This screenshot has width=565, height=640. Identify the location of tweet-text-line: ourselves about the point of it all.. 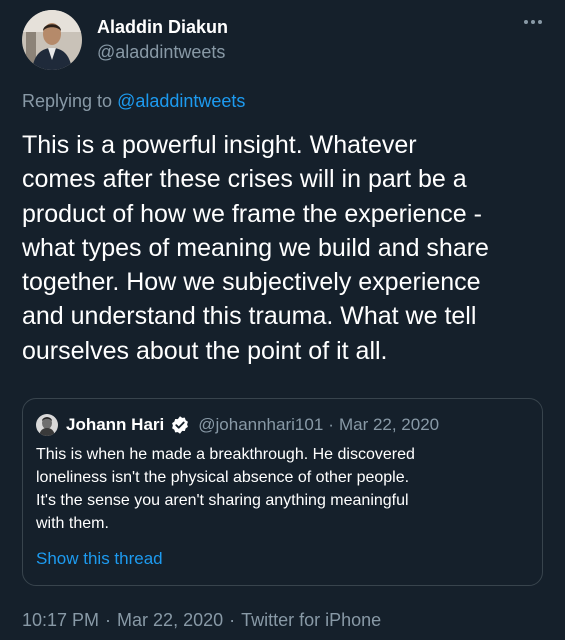
(205, 350).